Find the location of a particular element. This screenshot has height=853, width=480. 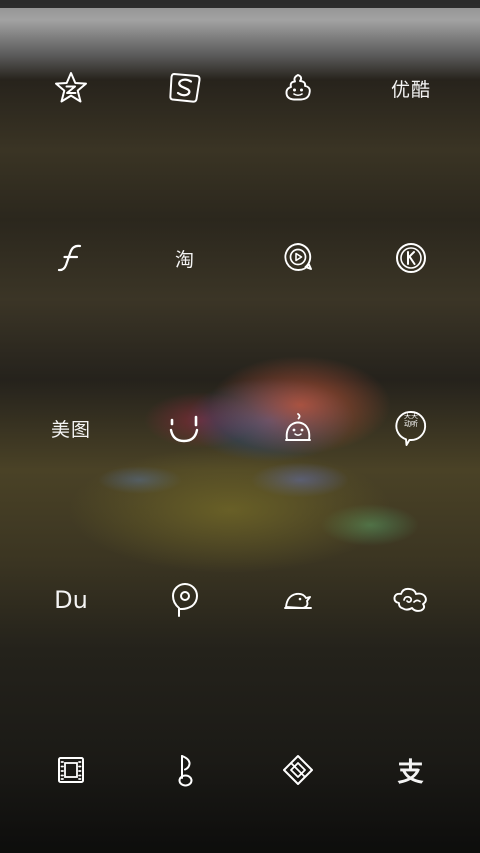

meitu-label: 美图 is located at coordinates (70, 429).